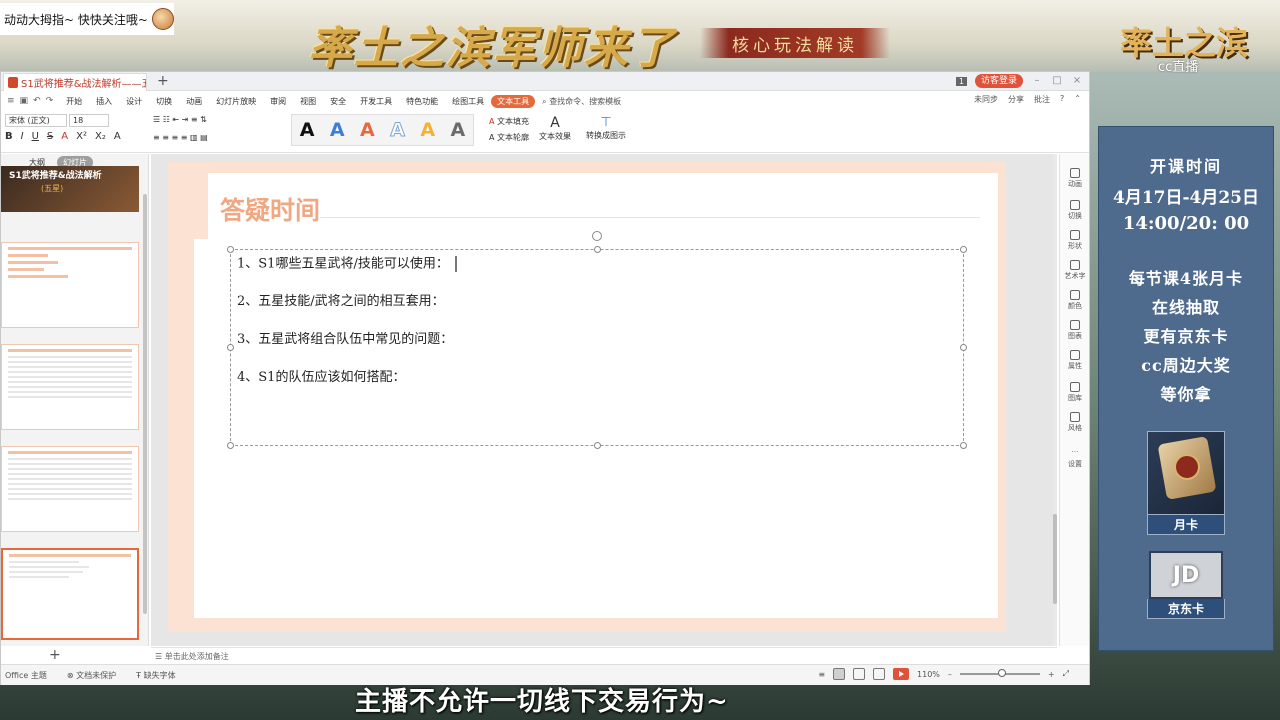 This screenshot has width=1280, height=720. I want to click on list-buttons: ☰ ☷ ⇤ ⇥ ≡ ⇅, so click(180, 119).